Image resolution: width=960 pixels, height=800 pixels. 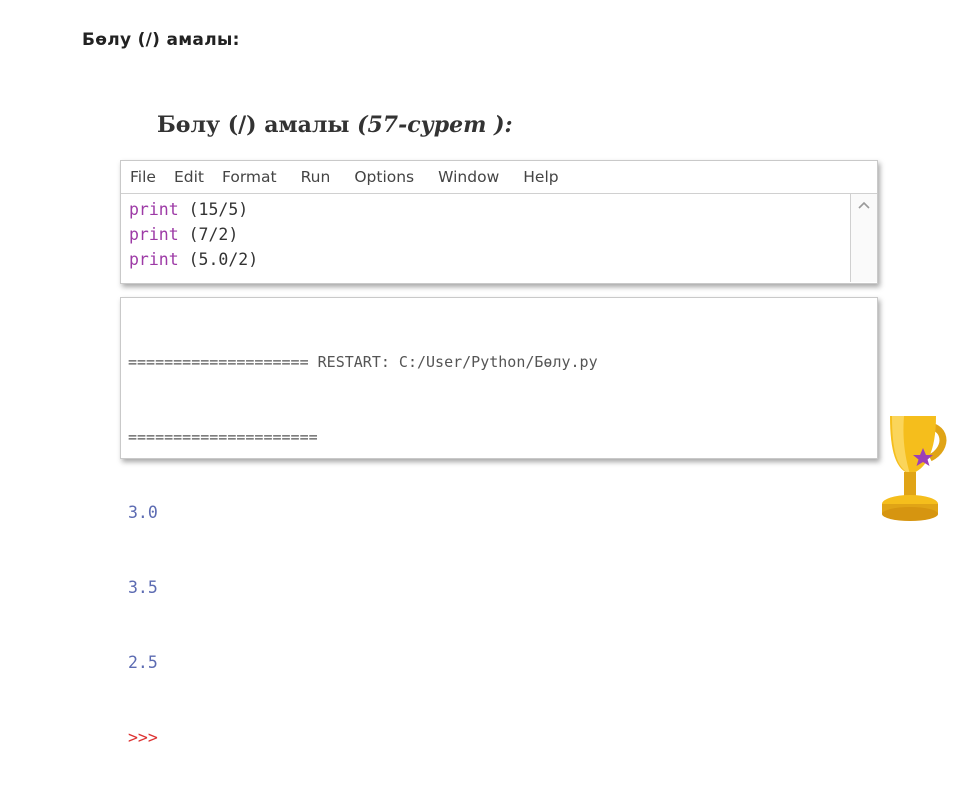 I want to click on shell-prompt: >>>, so click(x=363, y=737).